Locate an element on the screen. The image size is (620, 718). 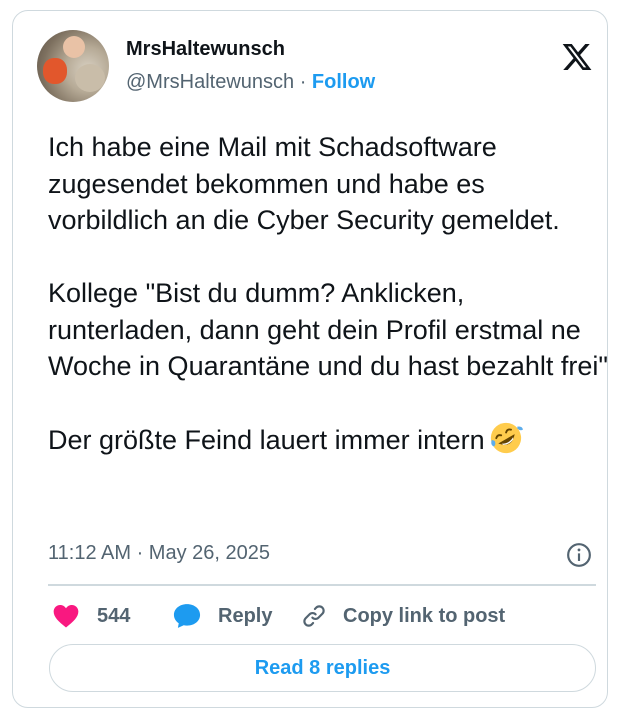
avatar-hand-shape is located at coordinates (74, 47).